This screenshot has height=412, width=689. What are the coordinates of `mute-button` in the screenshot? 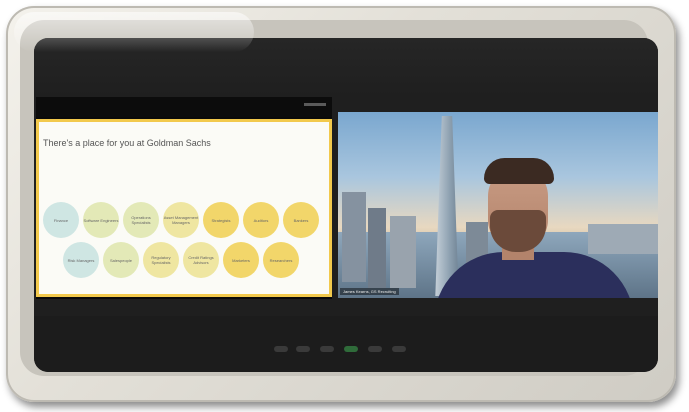 It's located at (281, 349).